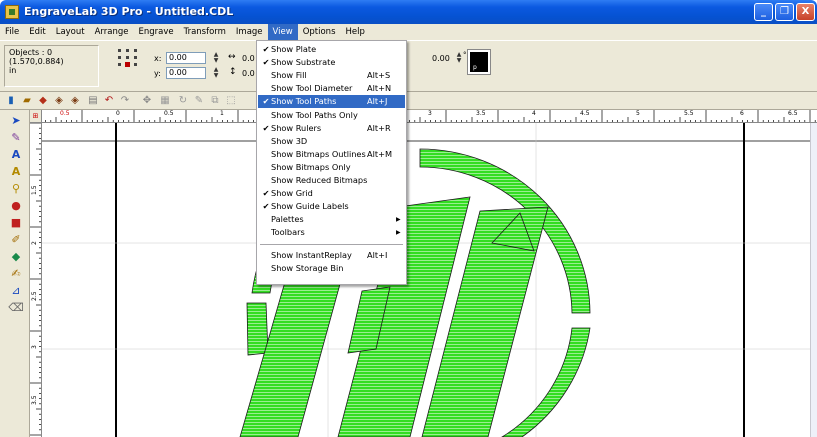 The image size is (817, 437). I want to click on menu-item-label: Palettes, so click(287, 219).